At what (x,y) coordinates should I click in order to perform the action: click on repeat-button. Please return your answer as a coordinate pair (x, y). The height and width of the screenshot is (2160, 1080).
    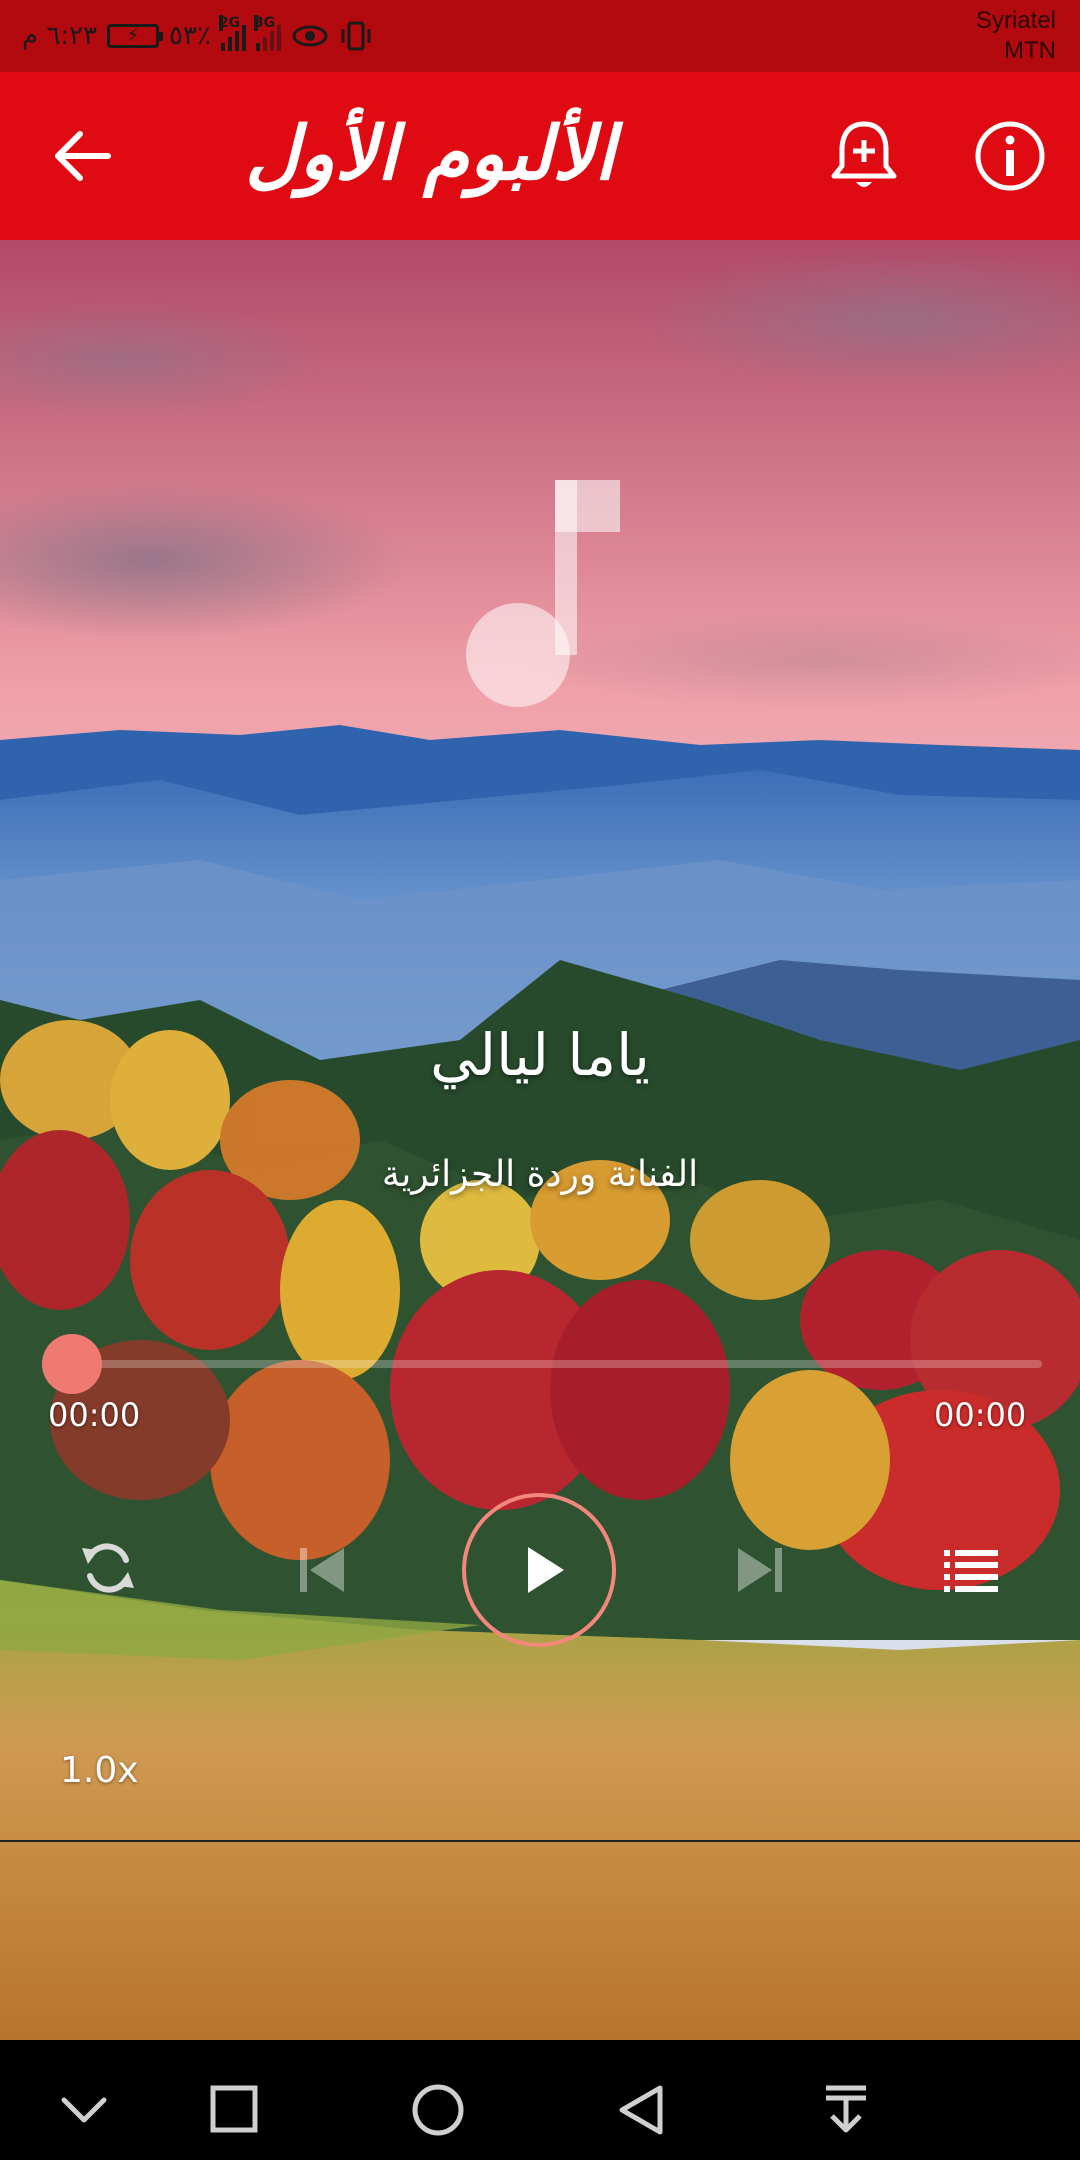
    Looking at the image, I should click on (108, 1568).